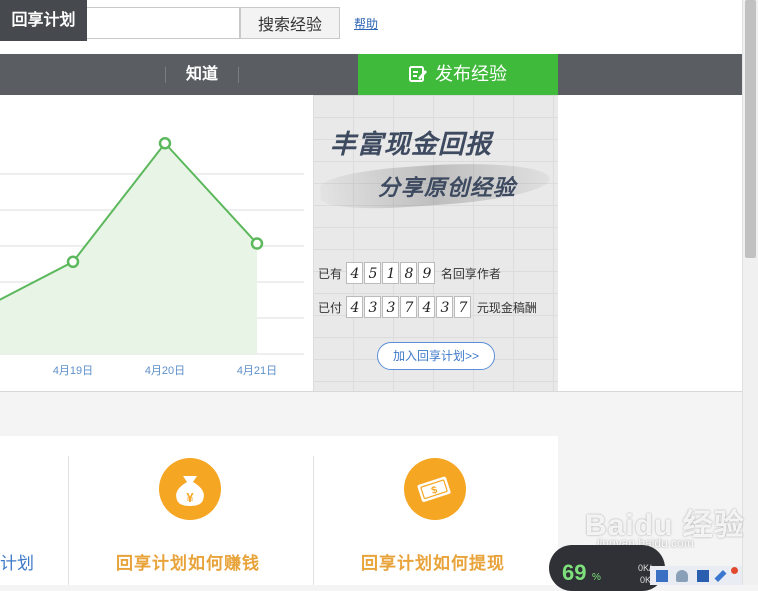  I want to click on nav-item-shop: 商城, so click(125, 20).